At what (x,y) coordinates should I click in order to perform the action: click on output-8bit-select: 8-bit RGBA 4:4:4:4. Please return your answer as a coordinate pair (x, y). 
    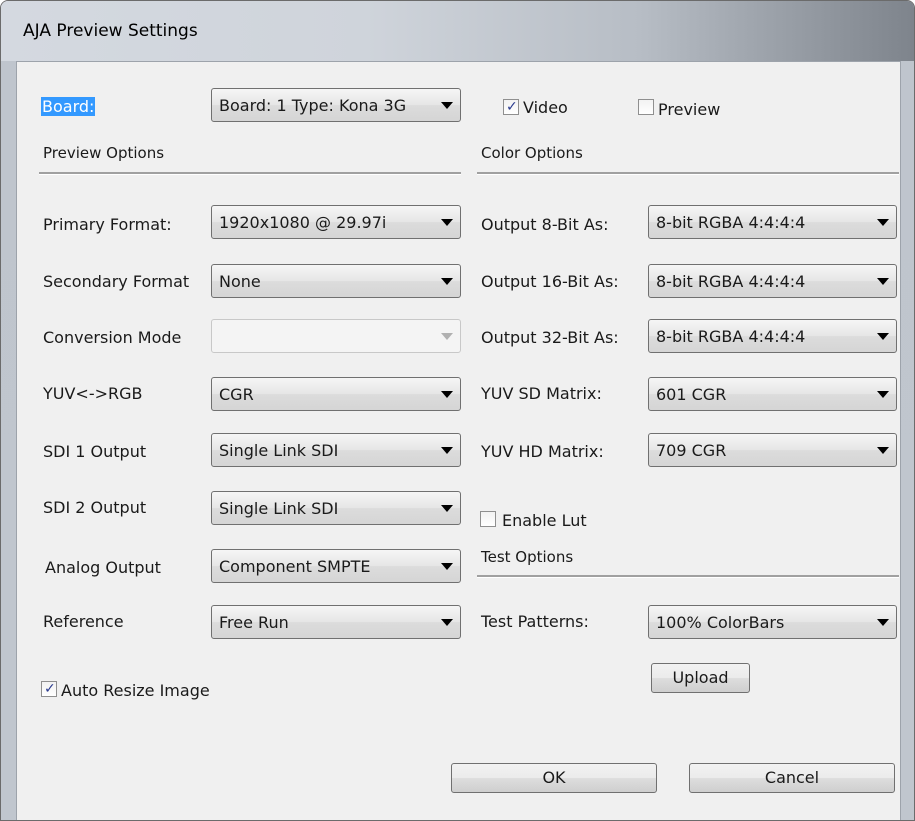
    Looking at the image, I should click on (772, 222).